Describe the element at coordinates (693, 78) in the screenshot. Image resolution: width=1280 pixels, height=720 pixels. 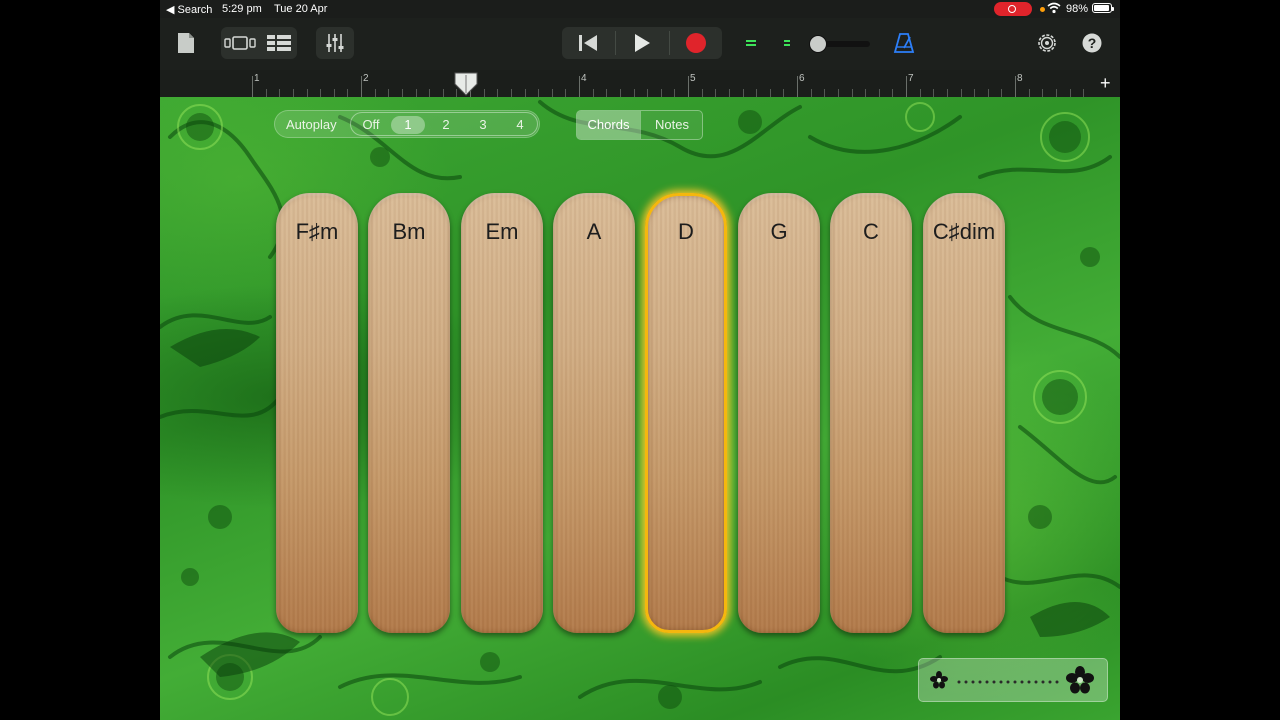
I see `bar-number: 5` at that location.